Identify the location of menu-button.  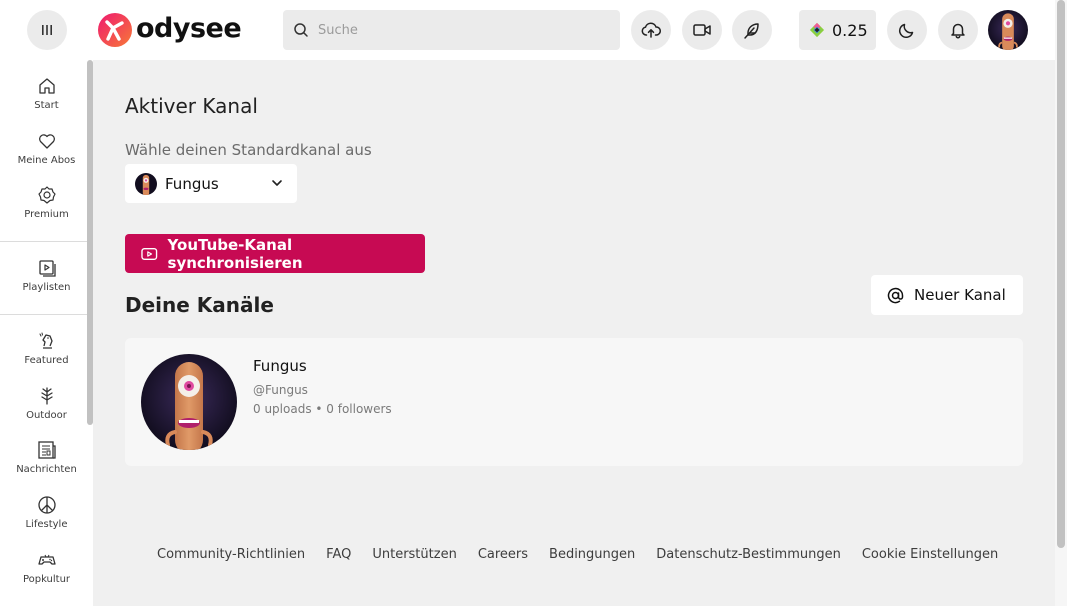
(47, 30).